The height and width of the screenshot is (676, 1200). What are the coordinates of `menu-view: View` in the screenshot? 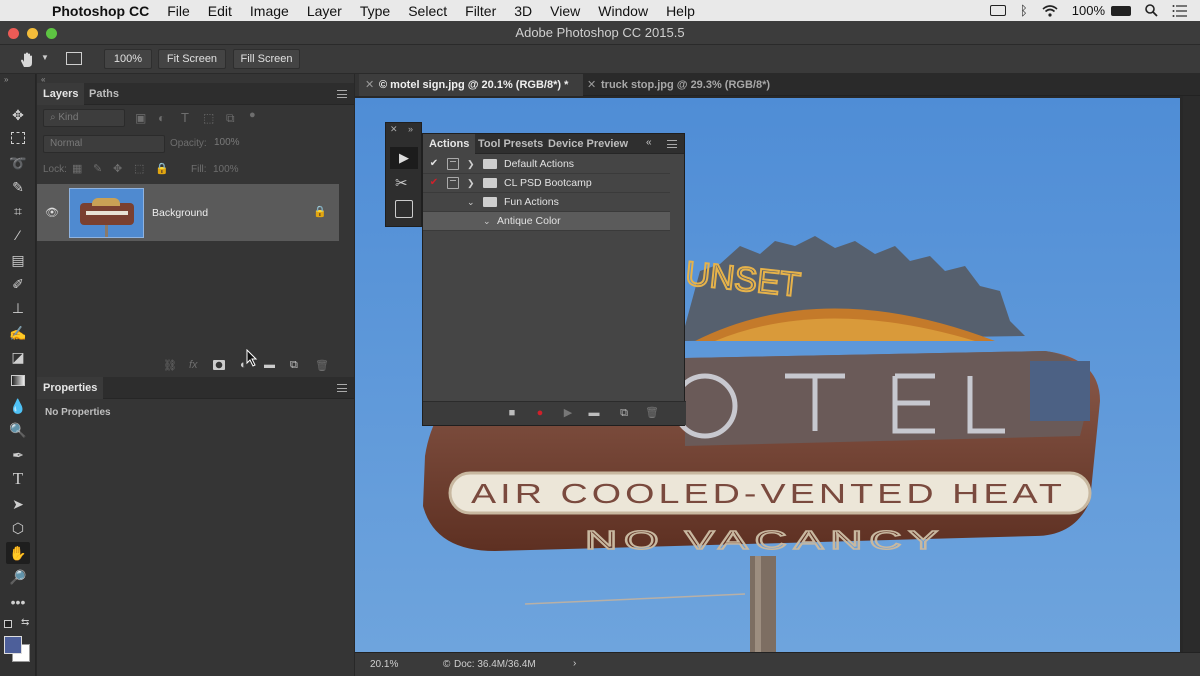 It's located at (565, 11).